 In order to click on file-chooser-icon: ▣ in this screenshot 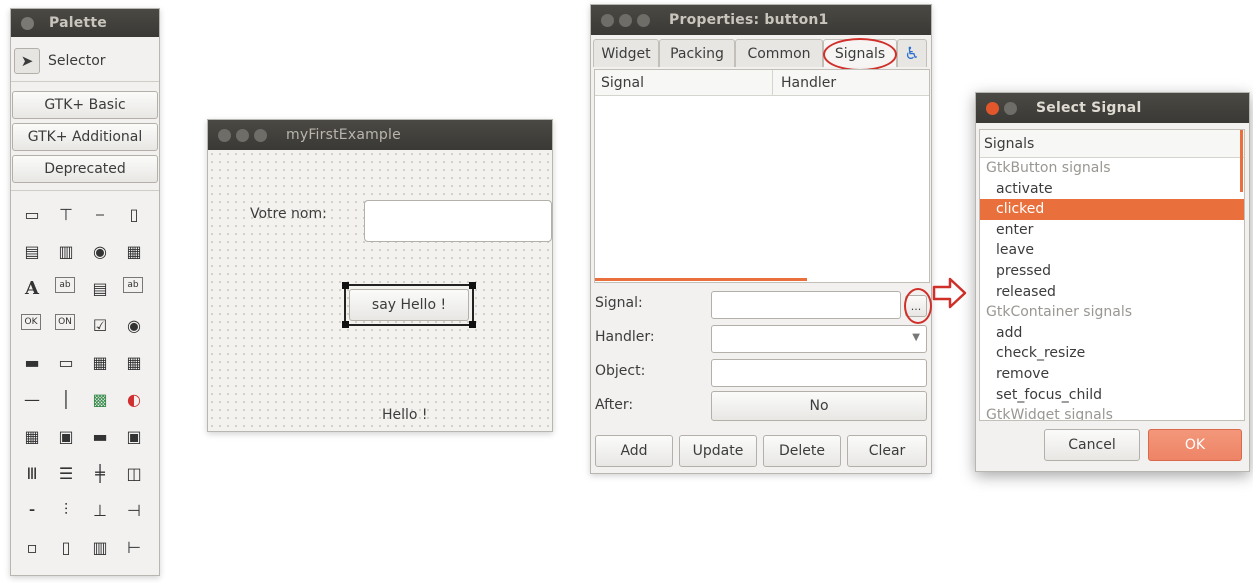, I will do `click(66, 436)`.